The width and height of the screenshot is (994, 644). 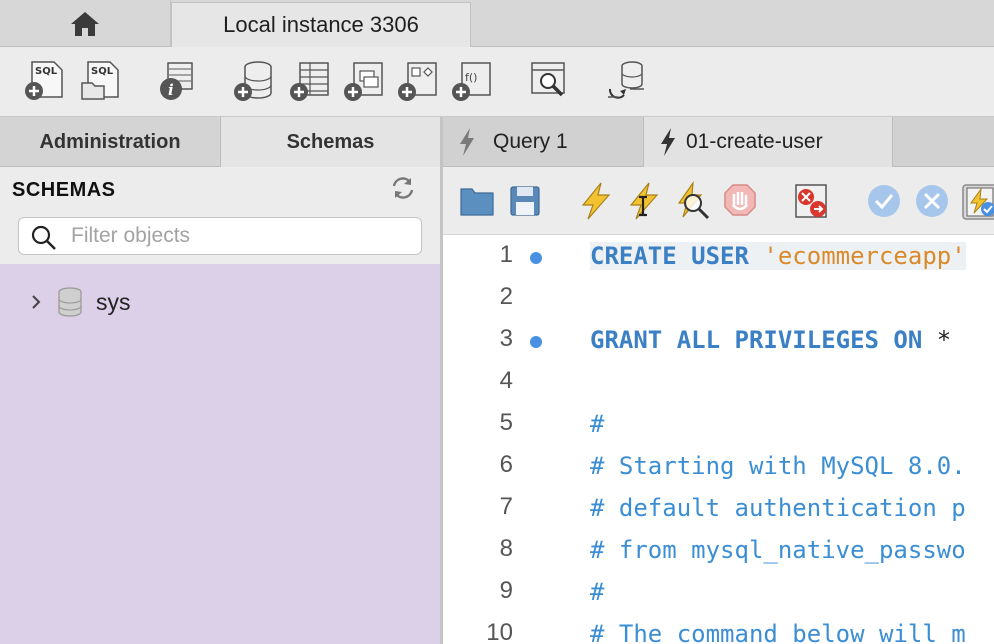 I want to click on tab-administration: Administration, so click(x=110, y=142).